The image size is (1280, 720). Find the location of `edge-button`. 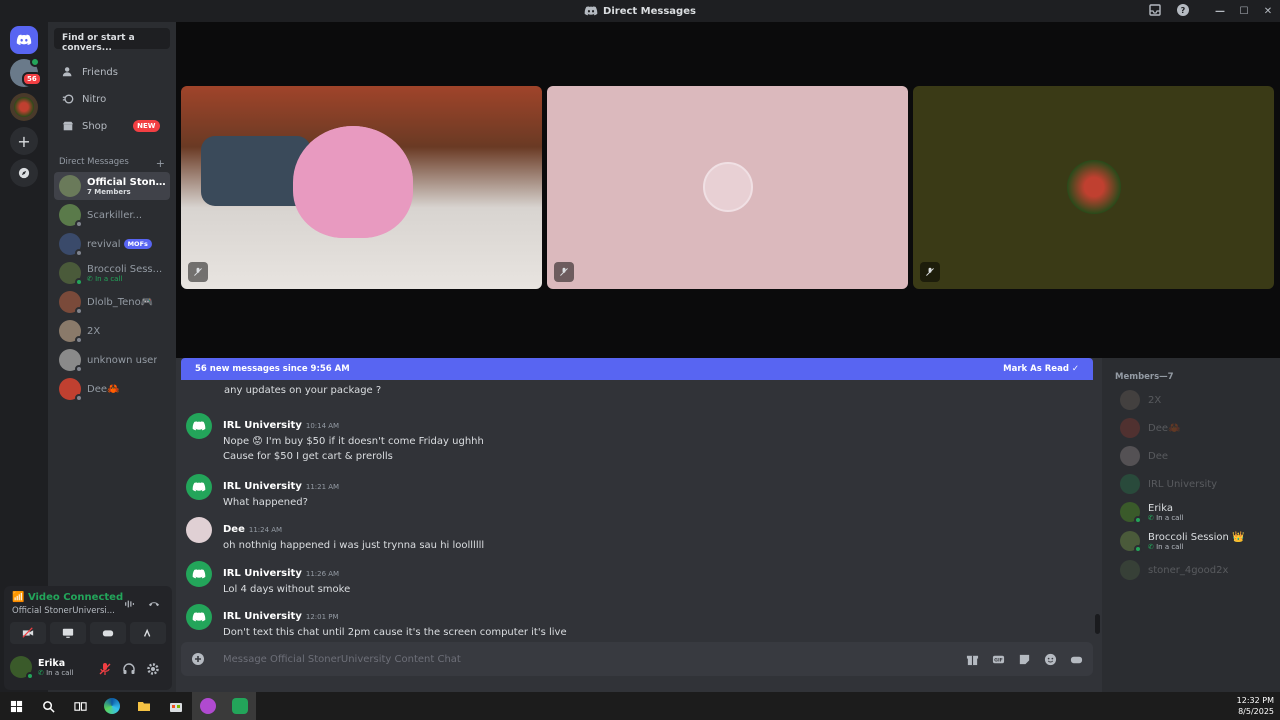

edge-button is located at coordinates (112, 706).